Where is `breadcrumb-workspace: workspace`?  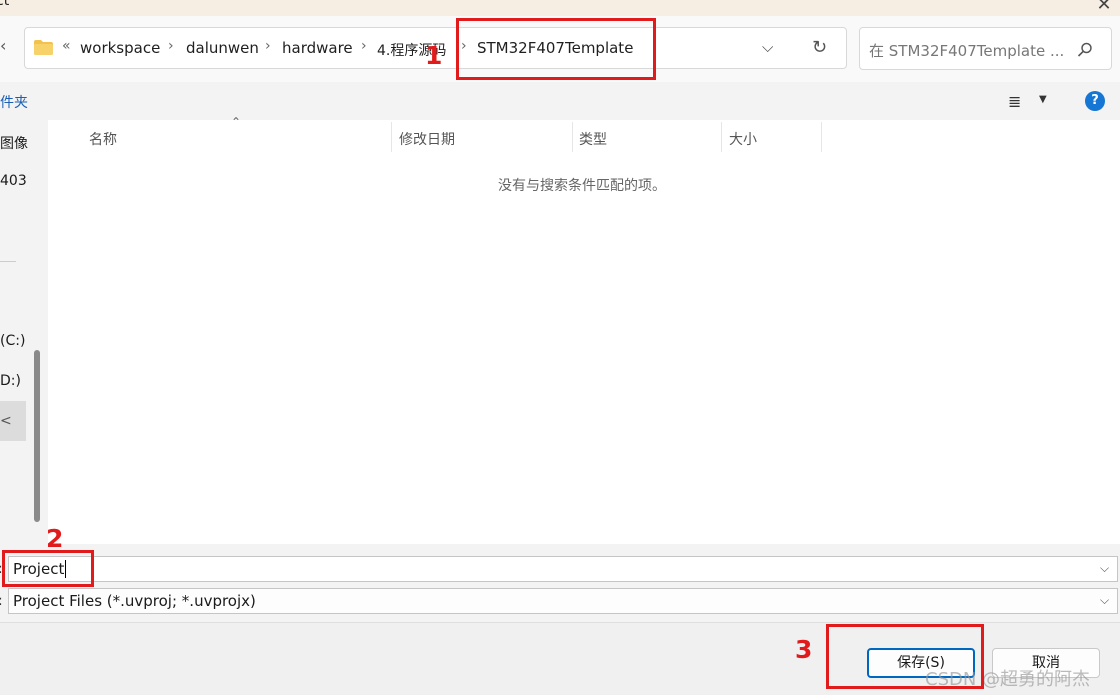
breadcrumb-workspace: workspace is located at coordinates (120, 48).